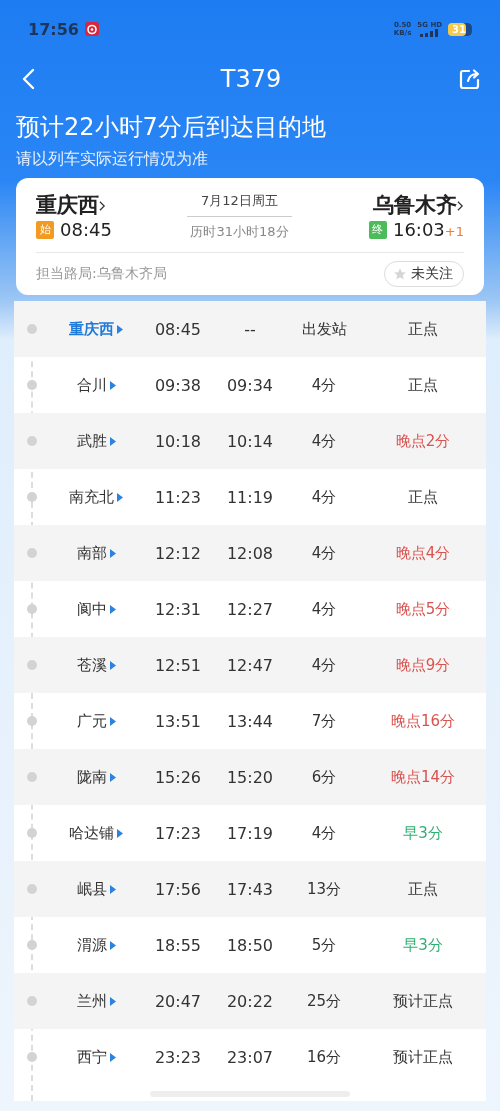 This screenshot has height=1111, width=500. Describe the element at coordinates (178, 385) in the screenshot. I see `table-cell-text: 09:38` at that location.